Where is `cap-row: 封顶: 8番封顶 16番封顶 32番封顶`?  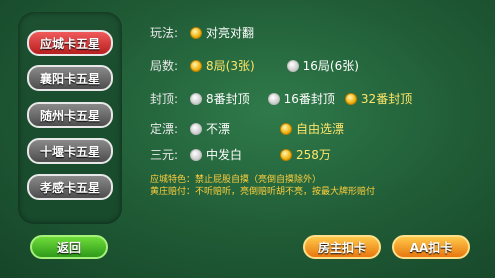 cap-row: 封顶: 8番封顶 16番封顶 32番封顶 is located at coordinates (286, 98).